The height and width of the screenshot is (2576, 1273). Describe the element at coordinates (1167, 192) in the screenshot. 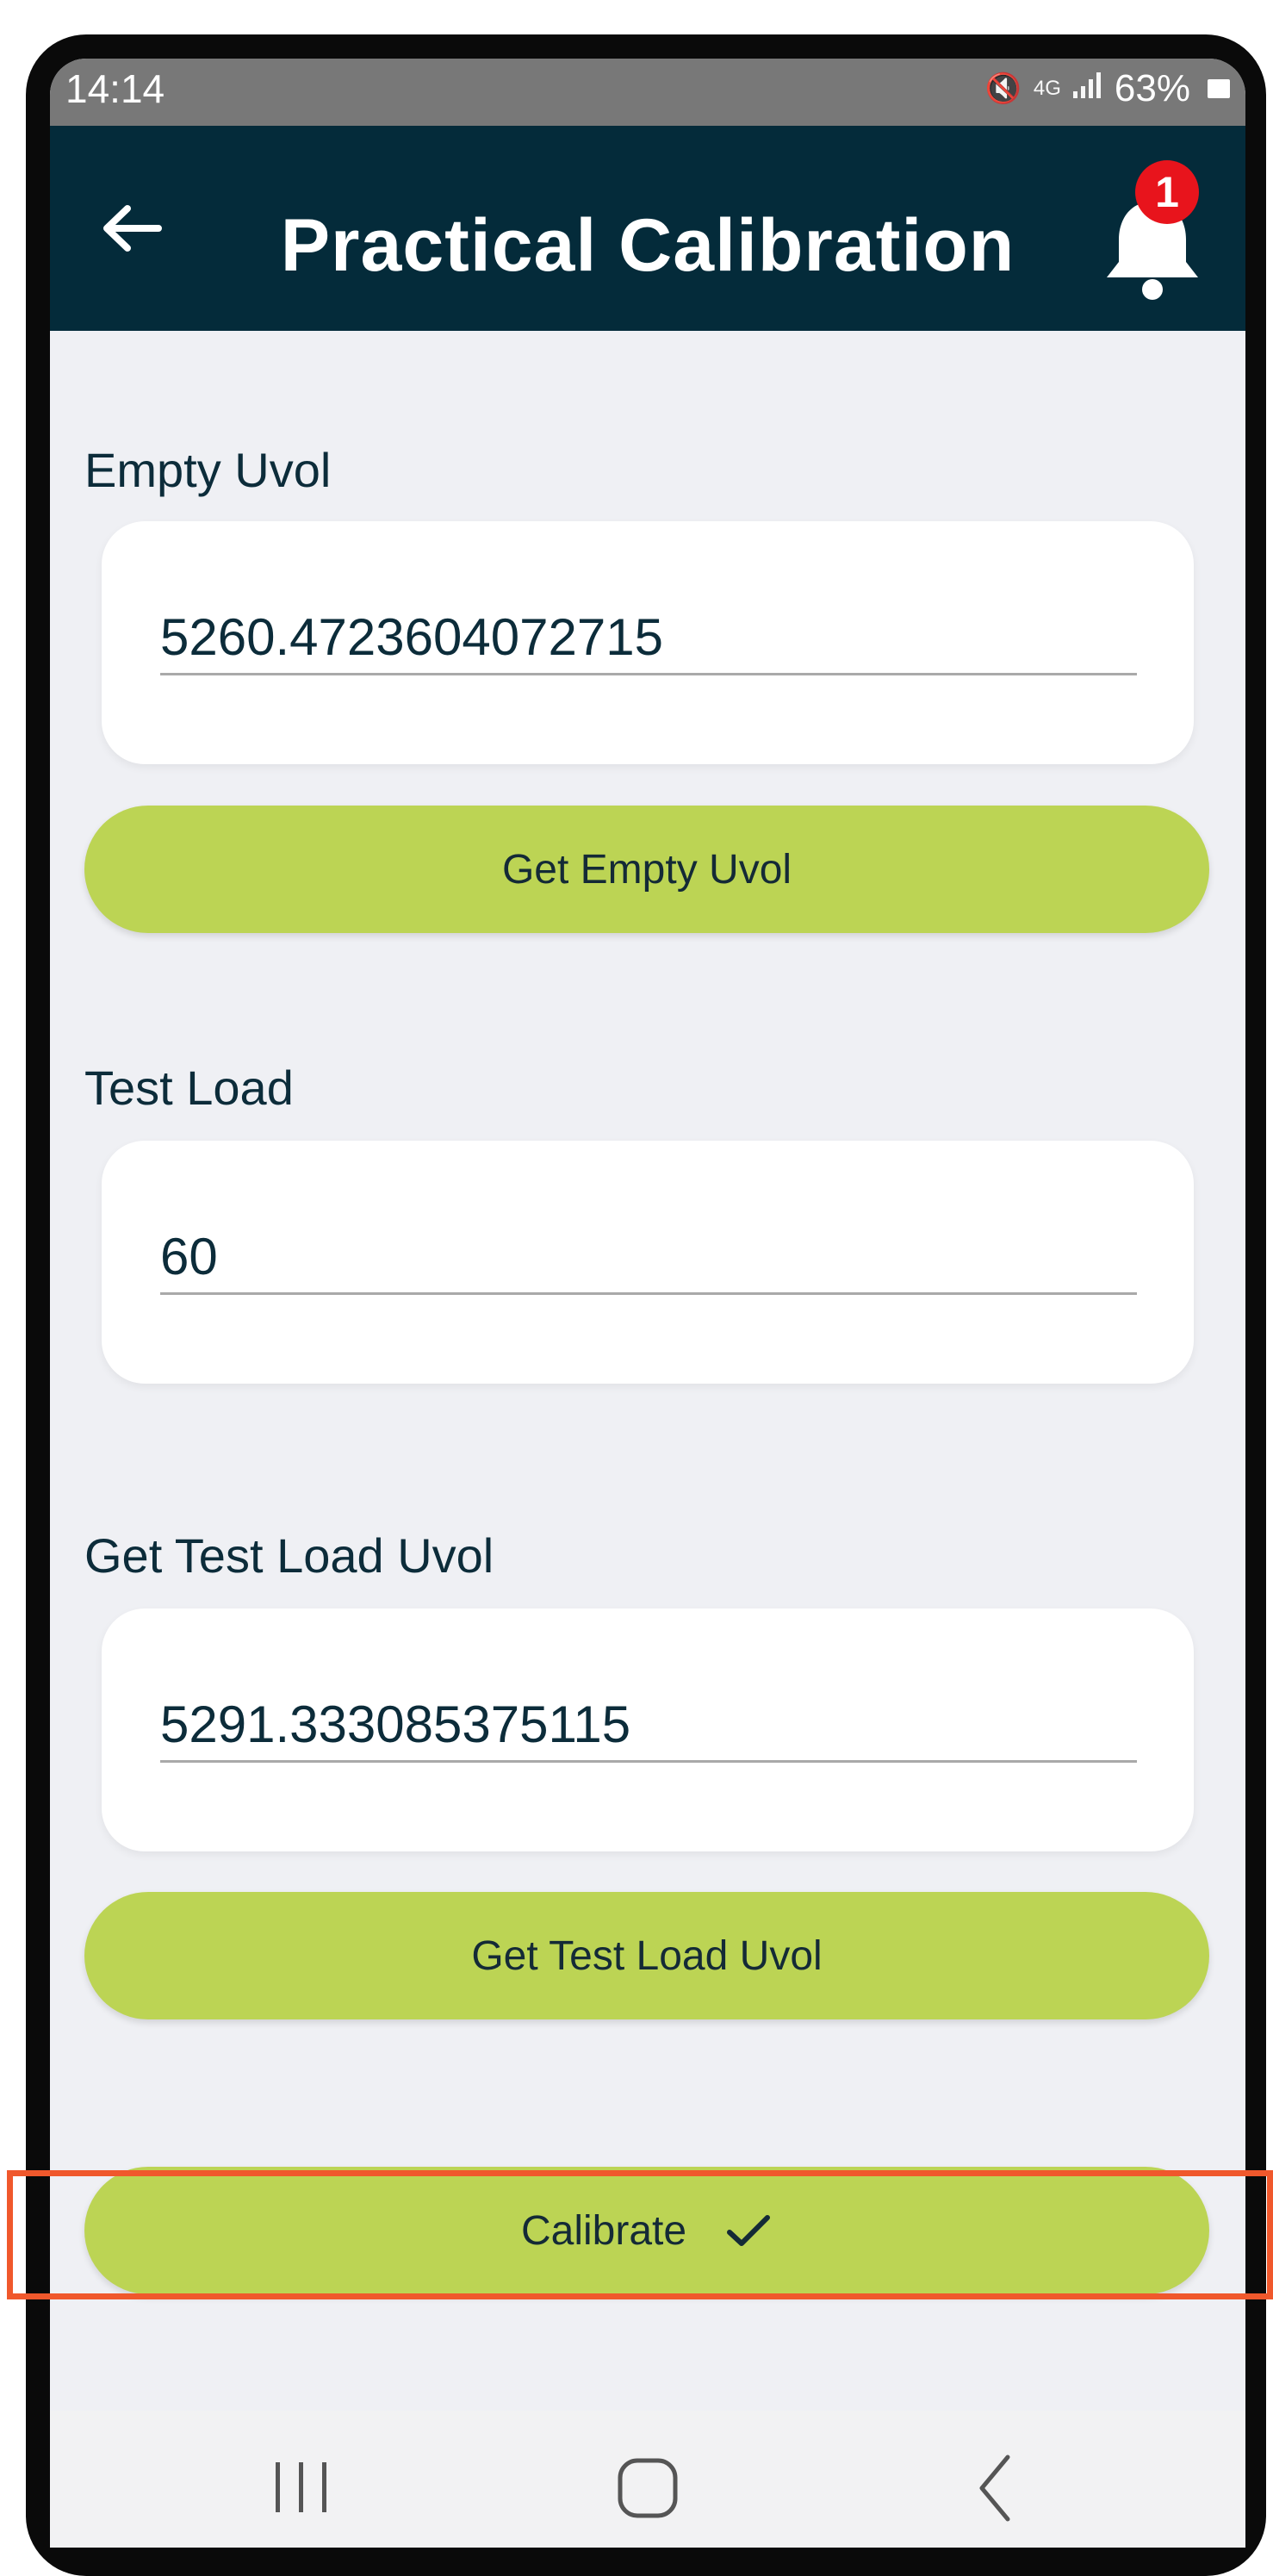

I see `notification-badge: 1` at that location.